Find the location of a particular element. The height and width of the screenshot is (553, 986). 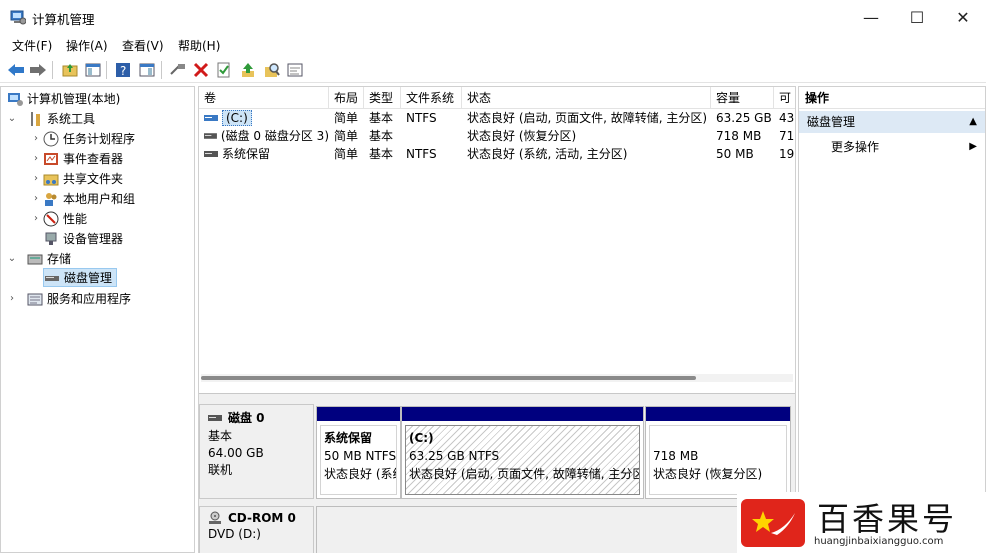

tree-item-device-manager: 设备管理器 is located at coordinates (83, 238).